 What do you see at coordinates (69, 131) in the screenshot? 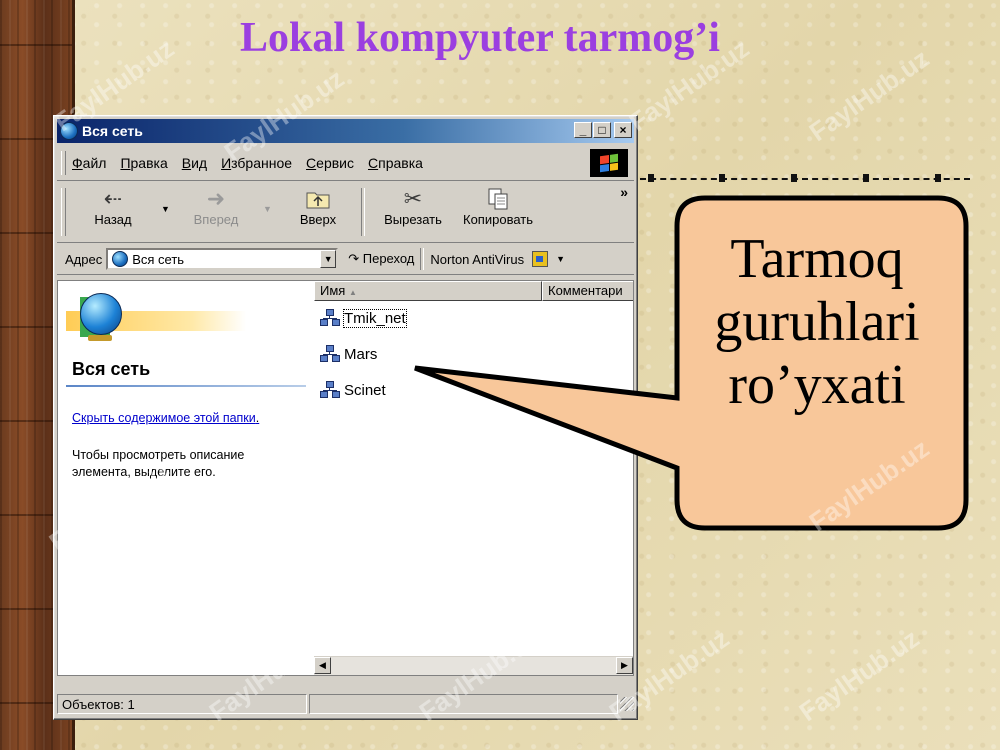
I see `network-globe-icon` at bounding box center [69, 131].